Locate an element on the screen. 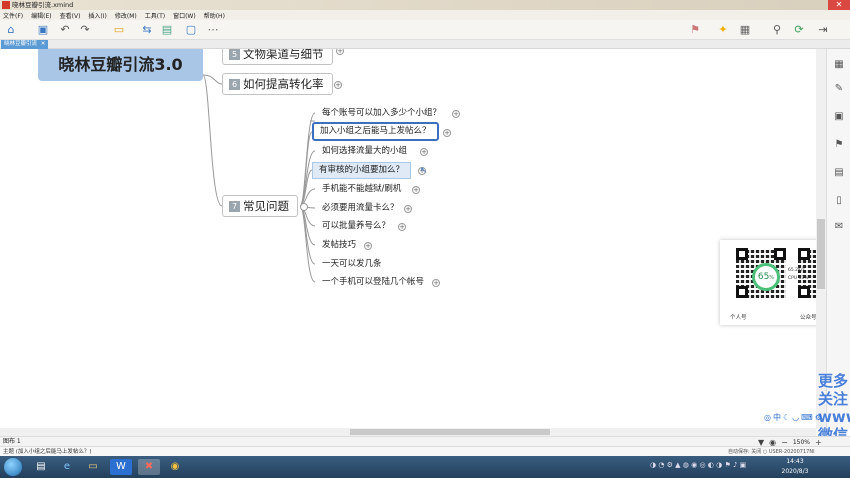 Image resolution: width=850 pixels, height=478 pixels. export-icon: ⇥ is located at coordinates (823, 30).